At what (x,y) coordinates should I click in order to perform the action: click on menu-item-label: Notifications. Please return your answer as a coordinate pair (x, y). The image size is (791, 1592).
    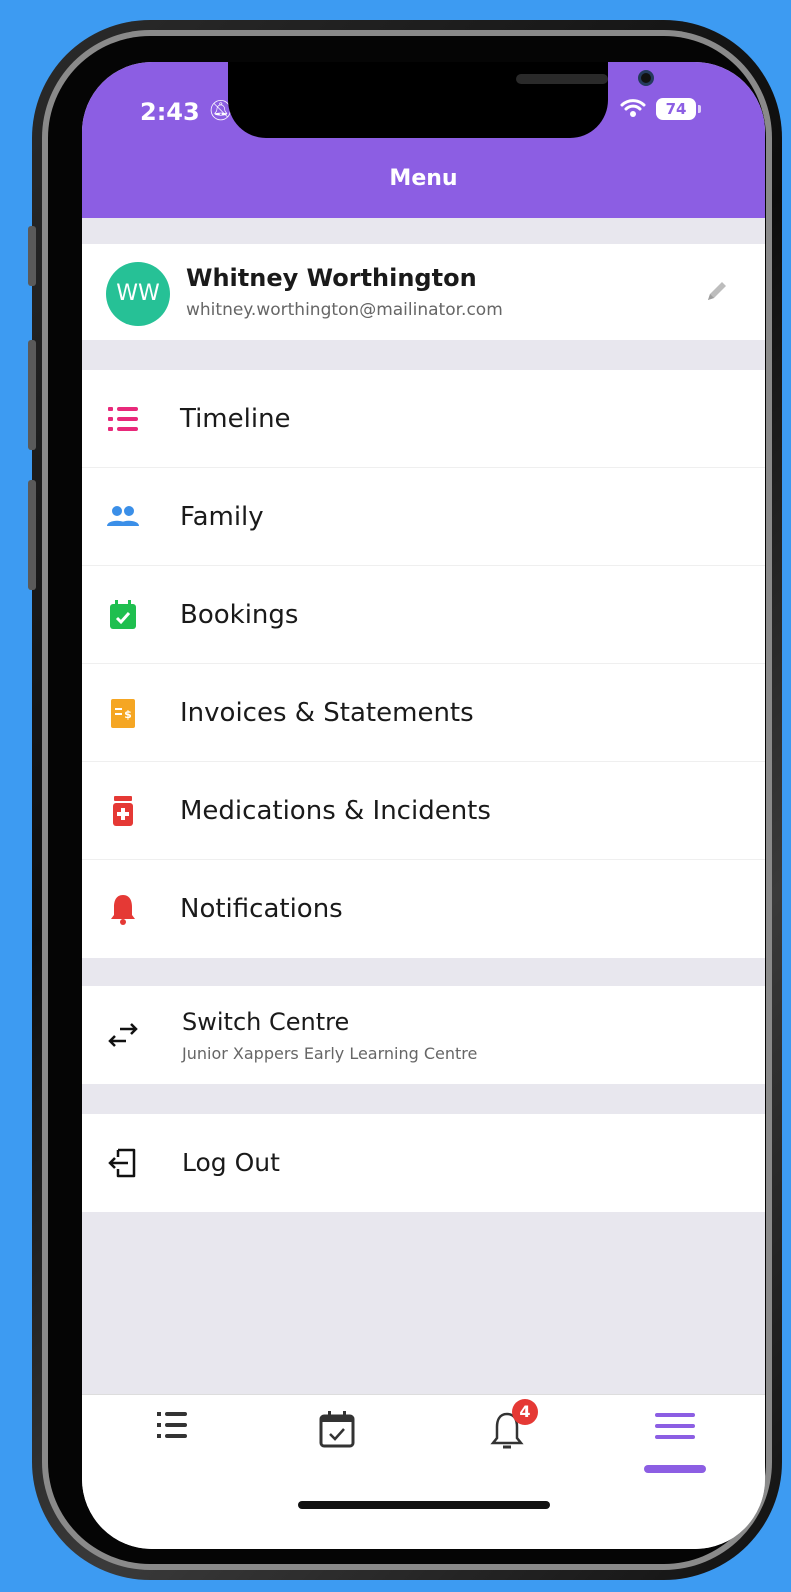
    Looking at the image, I should click on (261, 909).